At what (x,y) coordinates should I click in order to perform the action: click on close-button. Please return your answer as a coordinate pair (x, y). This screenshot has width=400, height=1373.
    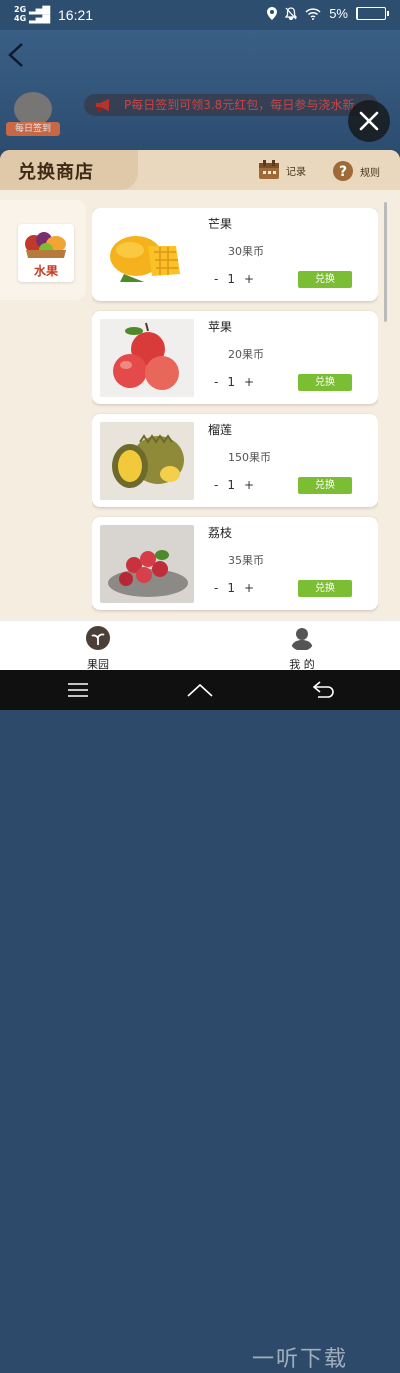
    Looking at the image, I should click on (369, 121).